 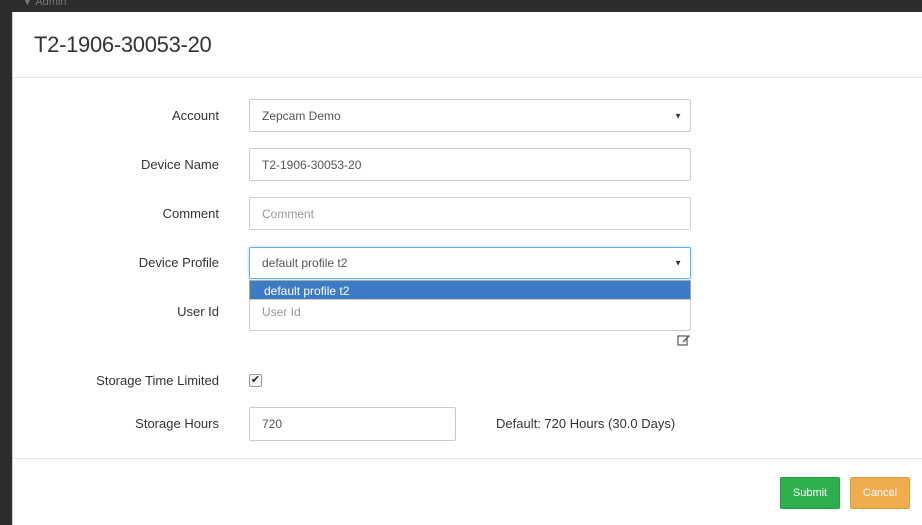 What do you see at coordinates (880, 493) in the screenshot?
I see `cancel-button: Cancel` at bounding box center [880, 493].